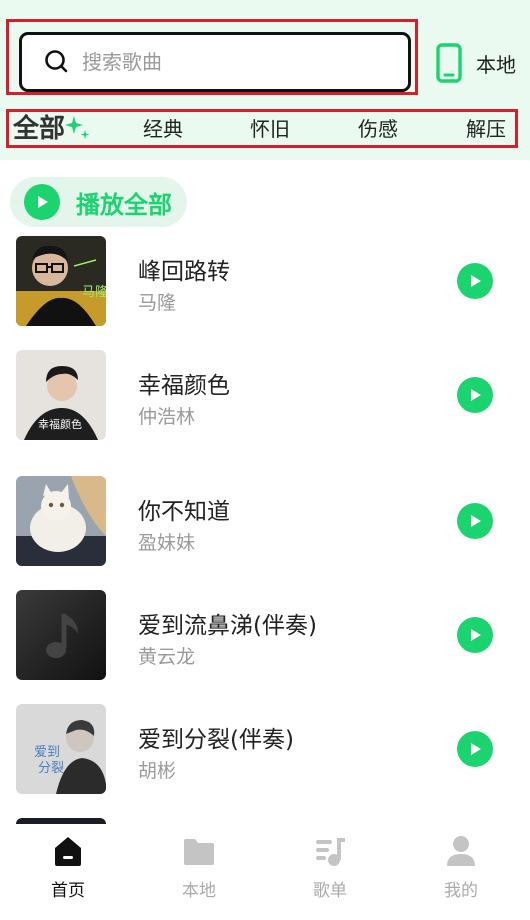 This screenshot has width=530, height=920. I want to click on tab-classic: 经典, so click(163, 129).